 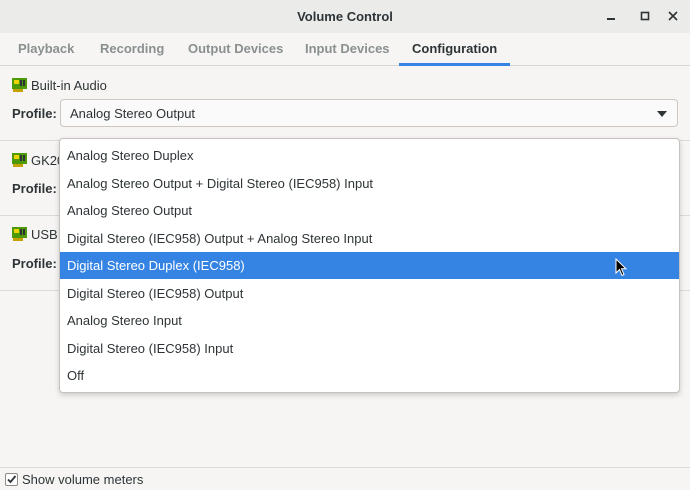 What do you see at coordinates (347, 49) in the screenshot?
I see `tab-input-devices: Input Devices` at bounding box center [347, 49].